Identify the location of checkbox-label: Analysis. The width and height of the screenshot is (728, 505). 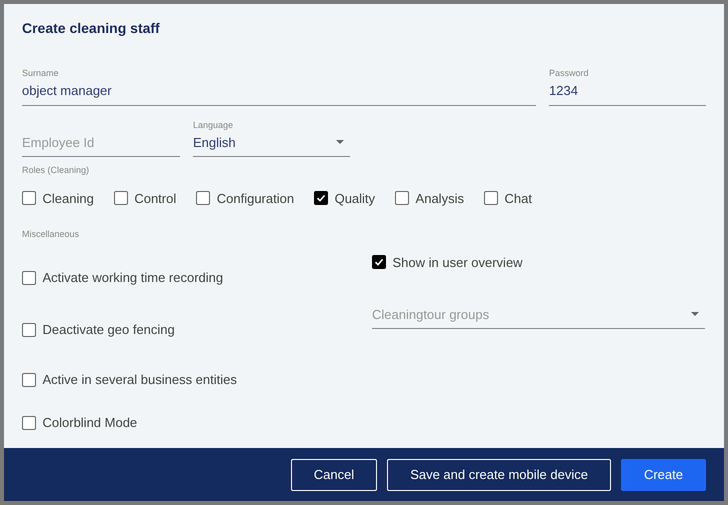
(440, 199).